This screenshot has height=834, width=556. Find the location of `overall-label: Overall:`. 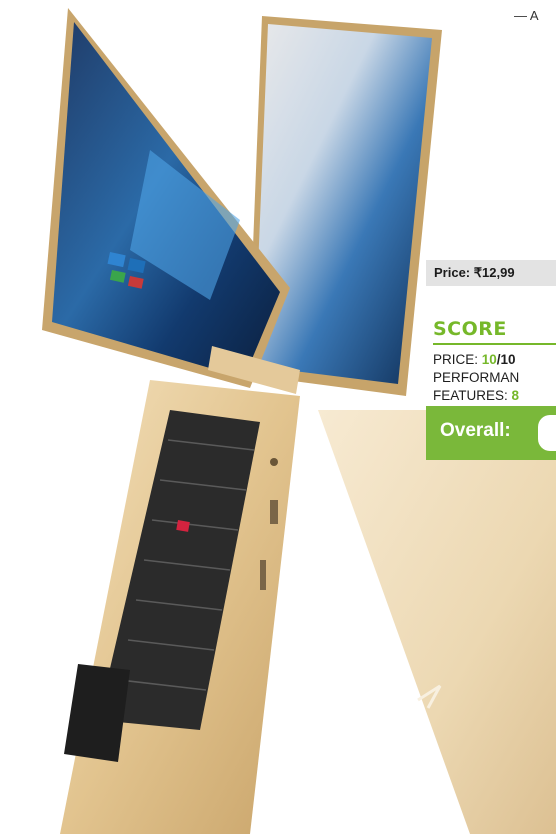

overall-label: Overall: is located at coordinates (475, 430).